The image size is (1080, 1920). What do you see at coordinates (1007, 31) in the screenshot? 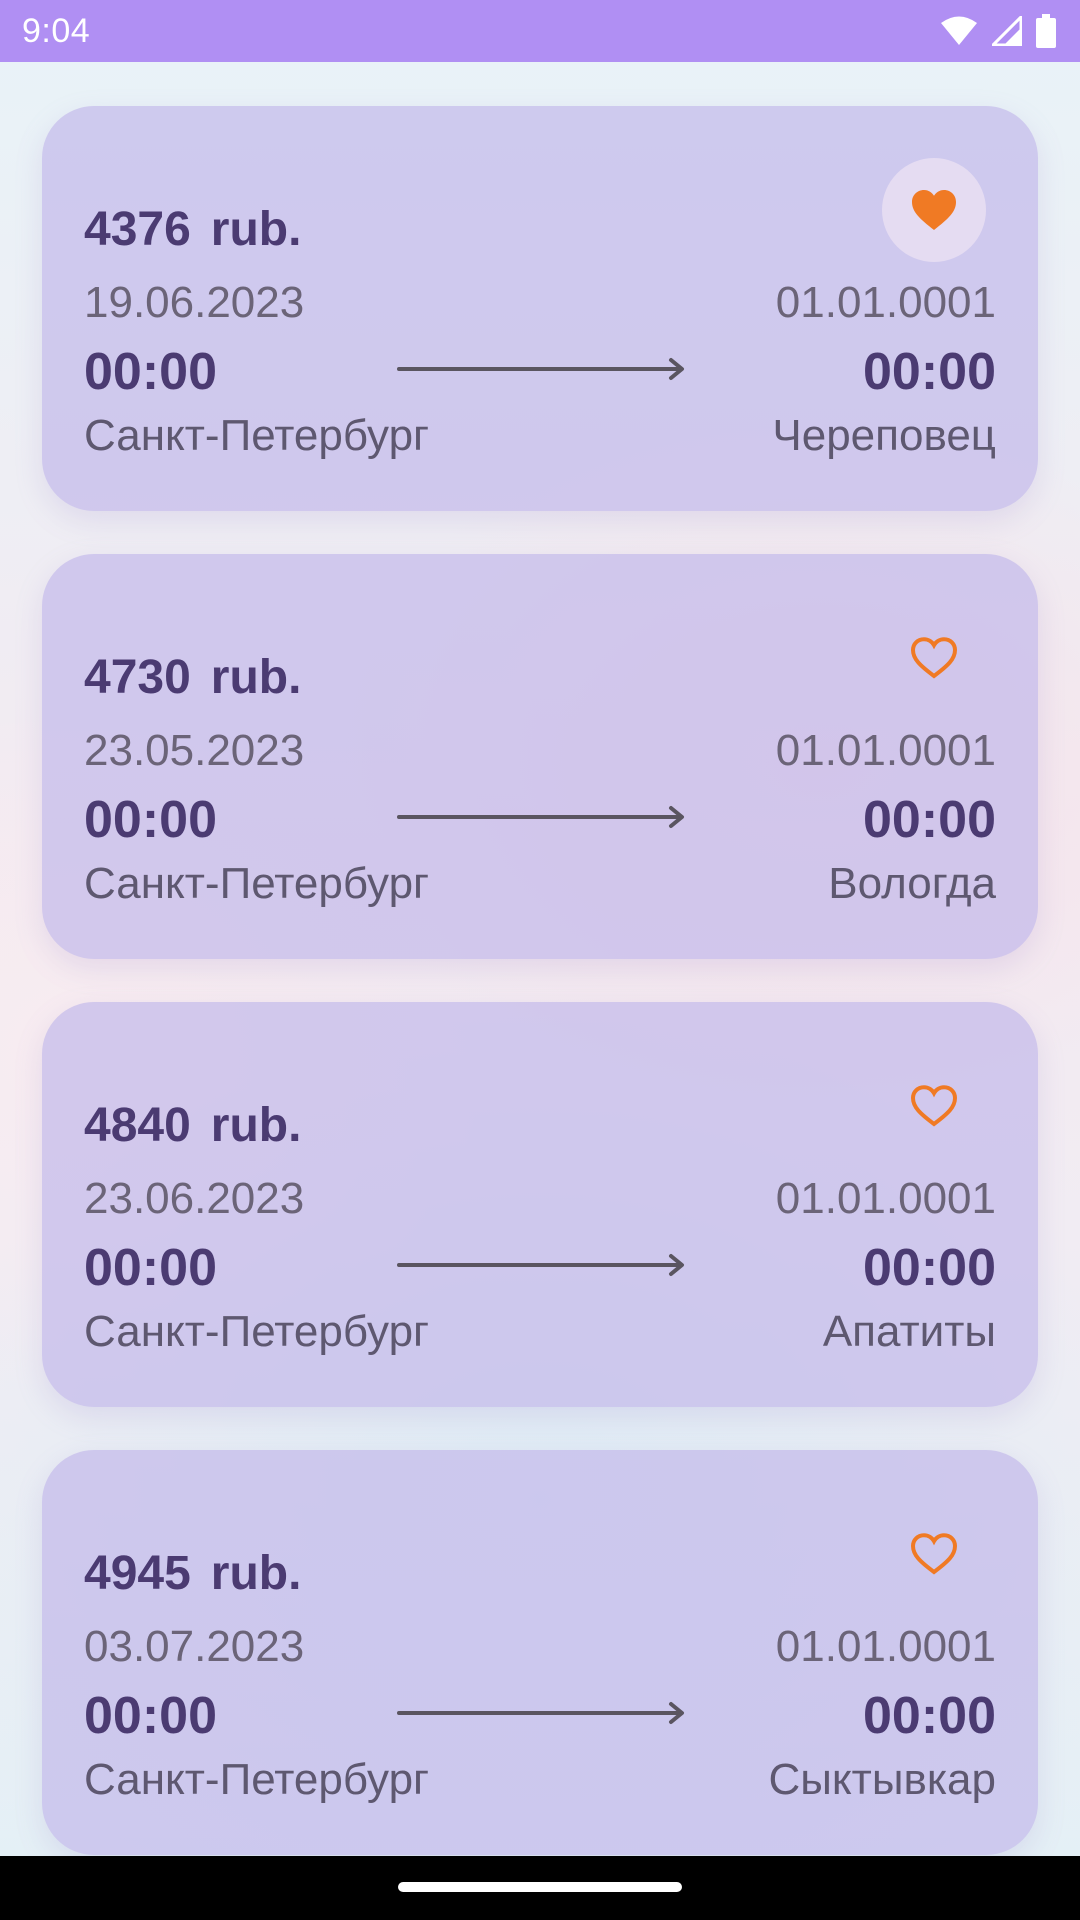
I see `signal-icon` at bounding box center [1007, 31].